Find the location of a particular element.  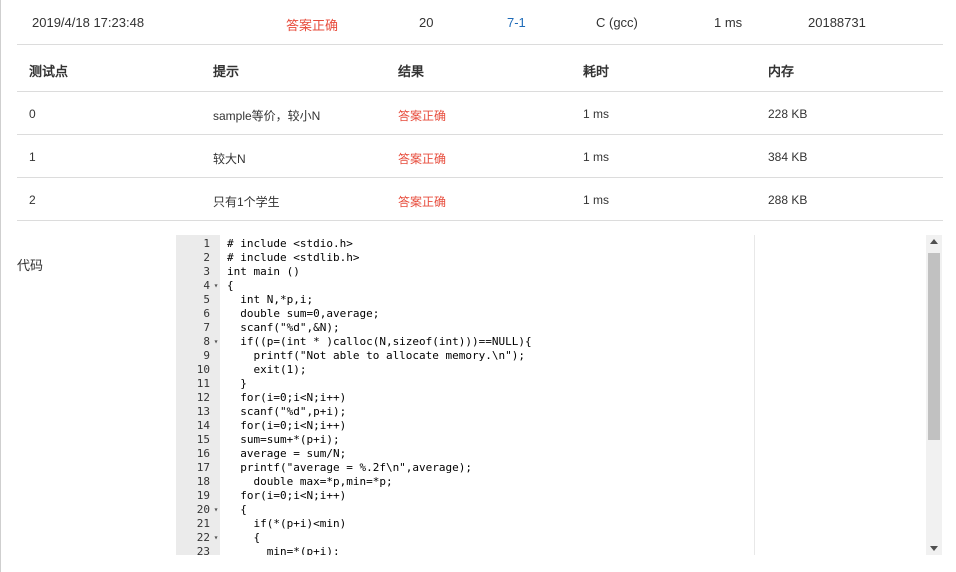

code-line: 18 double max=*p,min=*p; is located at coordinates (466, 482).